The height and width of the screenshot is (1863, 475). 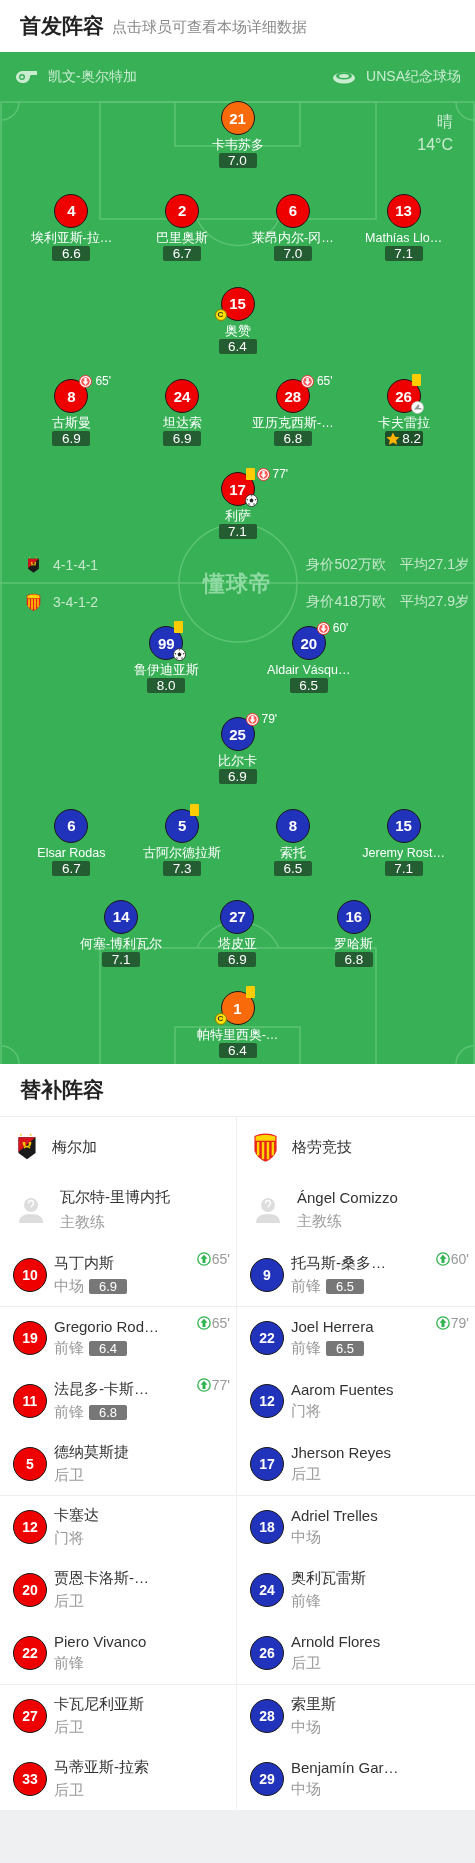 What do you see at coordinates (267, 1652) in the screenshot?
I see `player-marker: 26` at bounding box center [267, 1652].